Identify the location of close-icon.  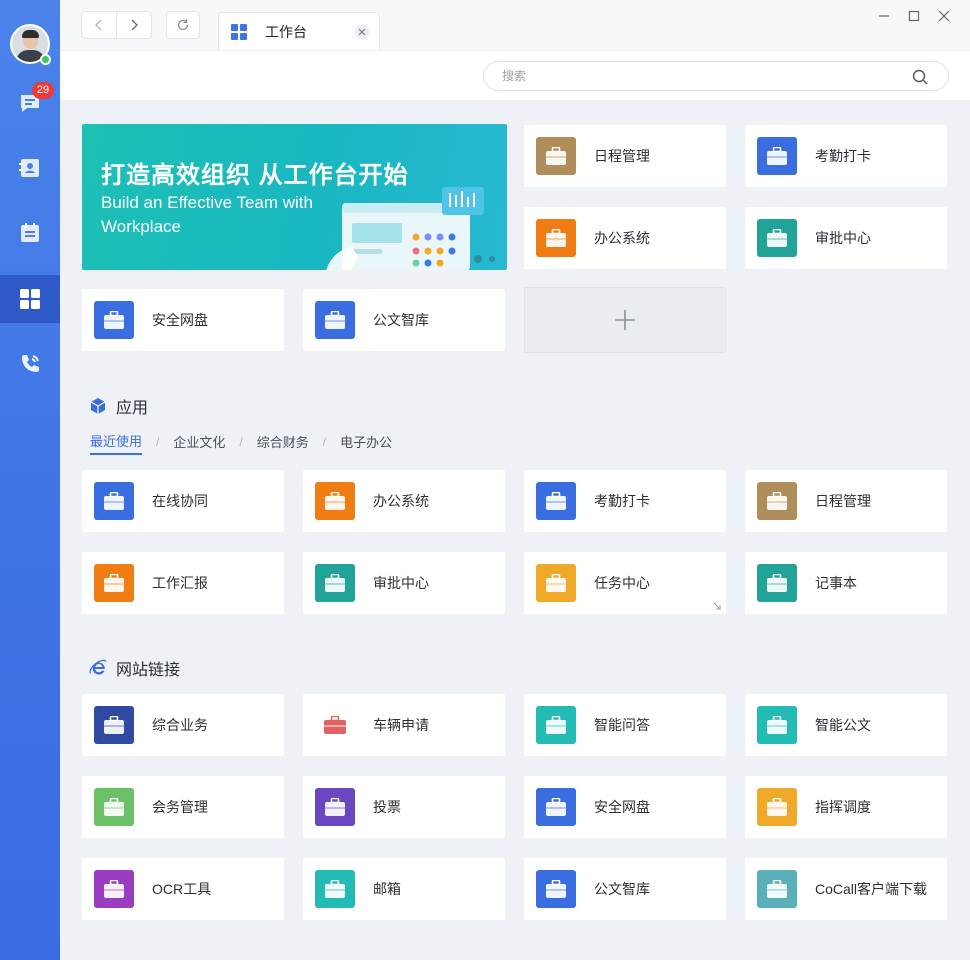
(362, 32).